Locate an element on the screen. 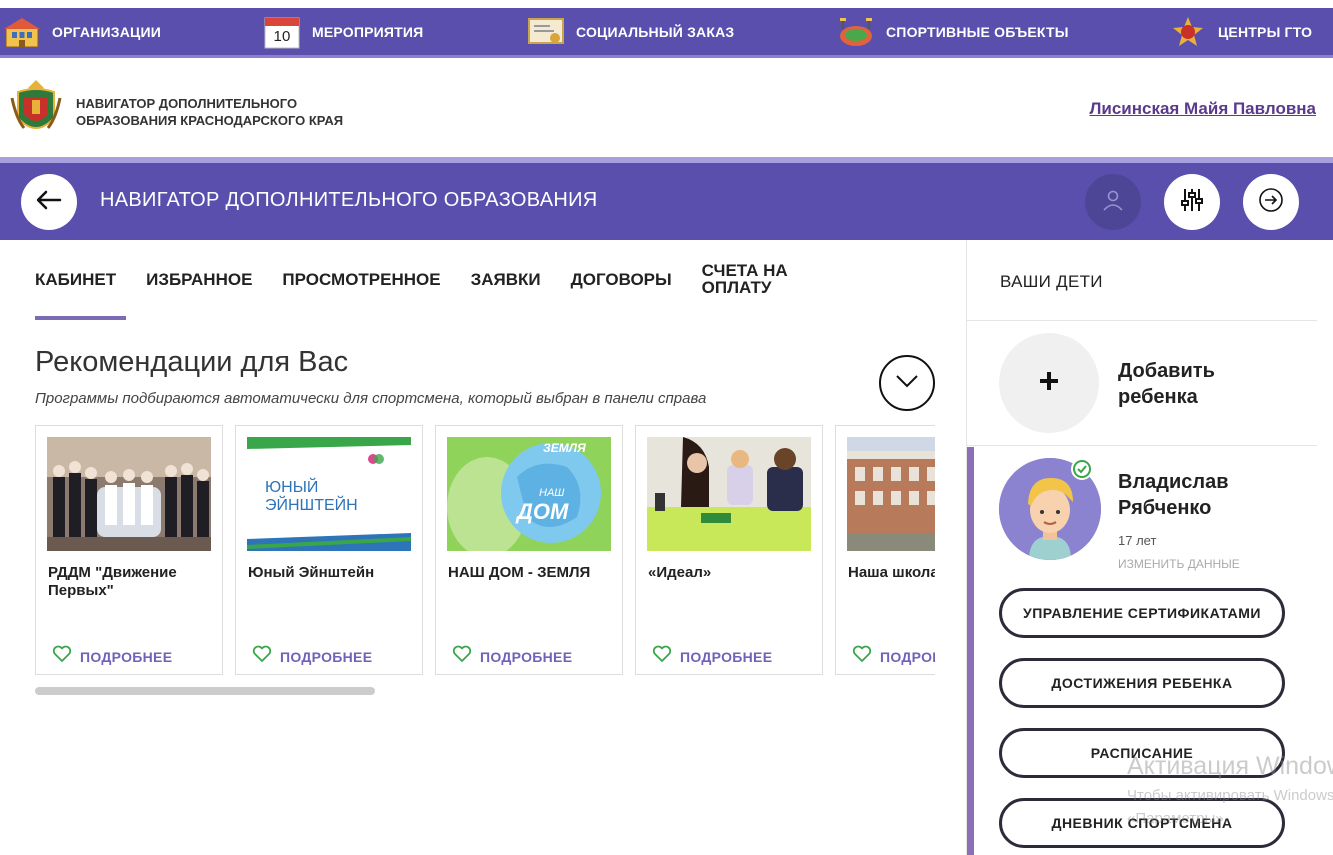  program-card: «Идеал» ПОДРОБНЕЕ is located at coordinates (729, 550).